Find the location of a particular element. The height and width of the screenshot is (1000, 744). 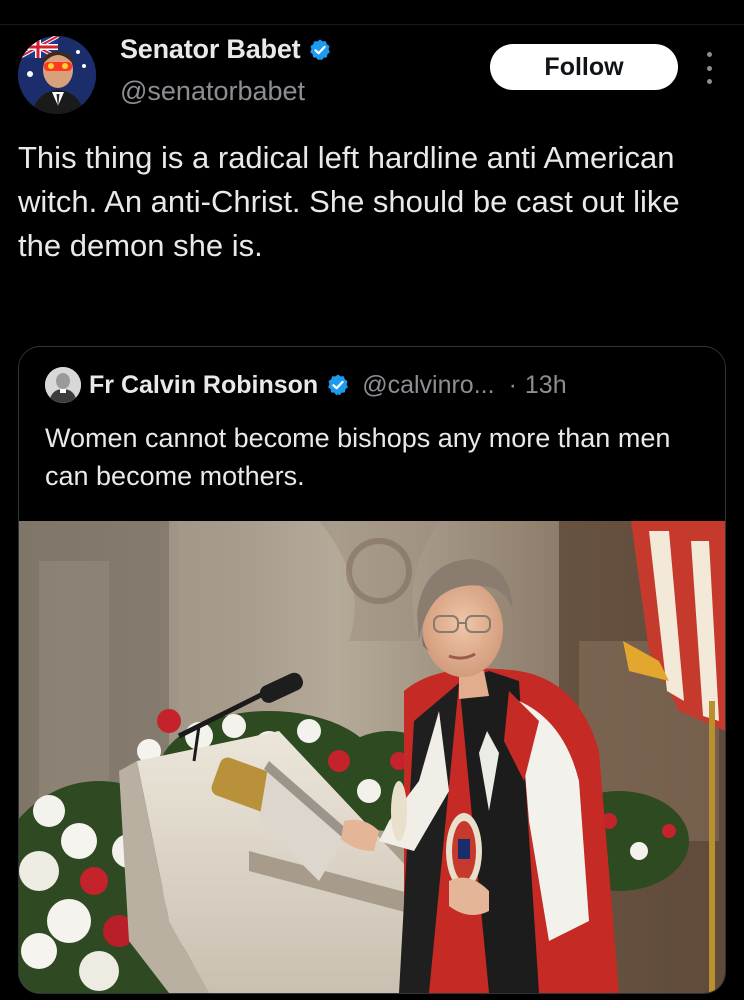

quoted-author-avatar is located at coordinates (63, 385).